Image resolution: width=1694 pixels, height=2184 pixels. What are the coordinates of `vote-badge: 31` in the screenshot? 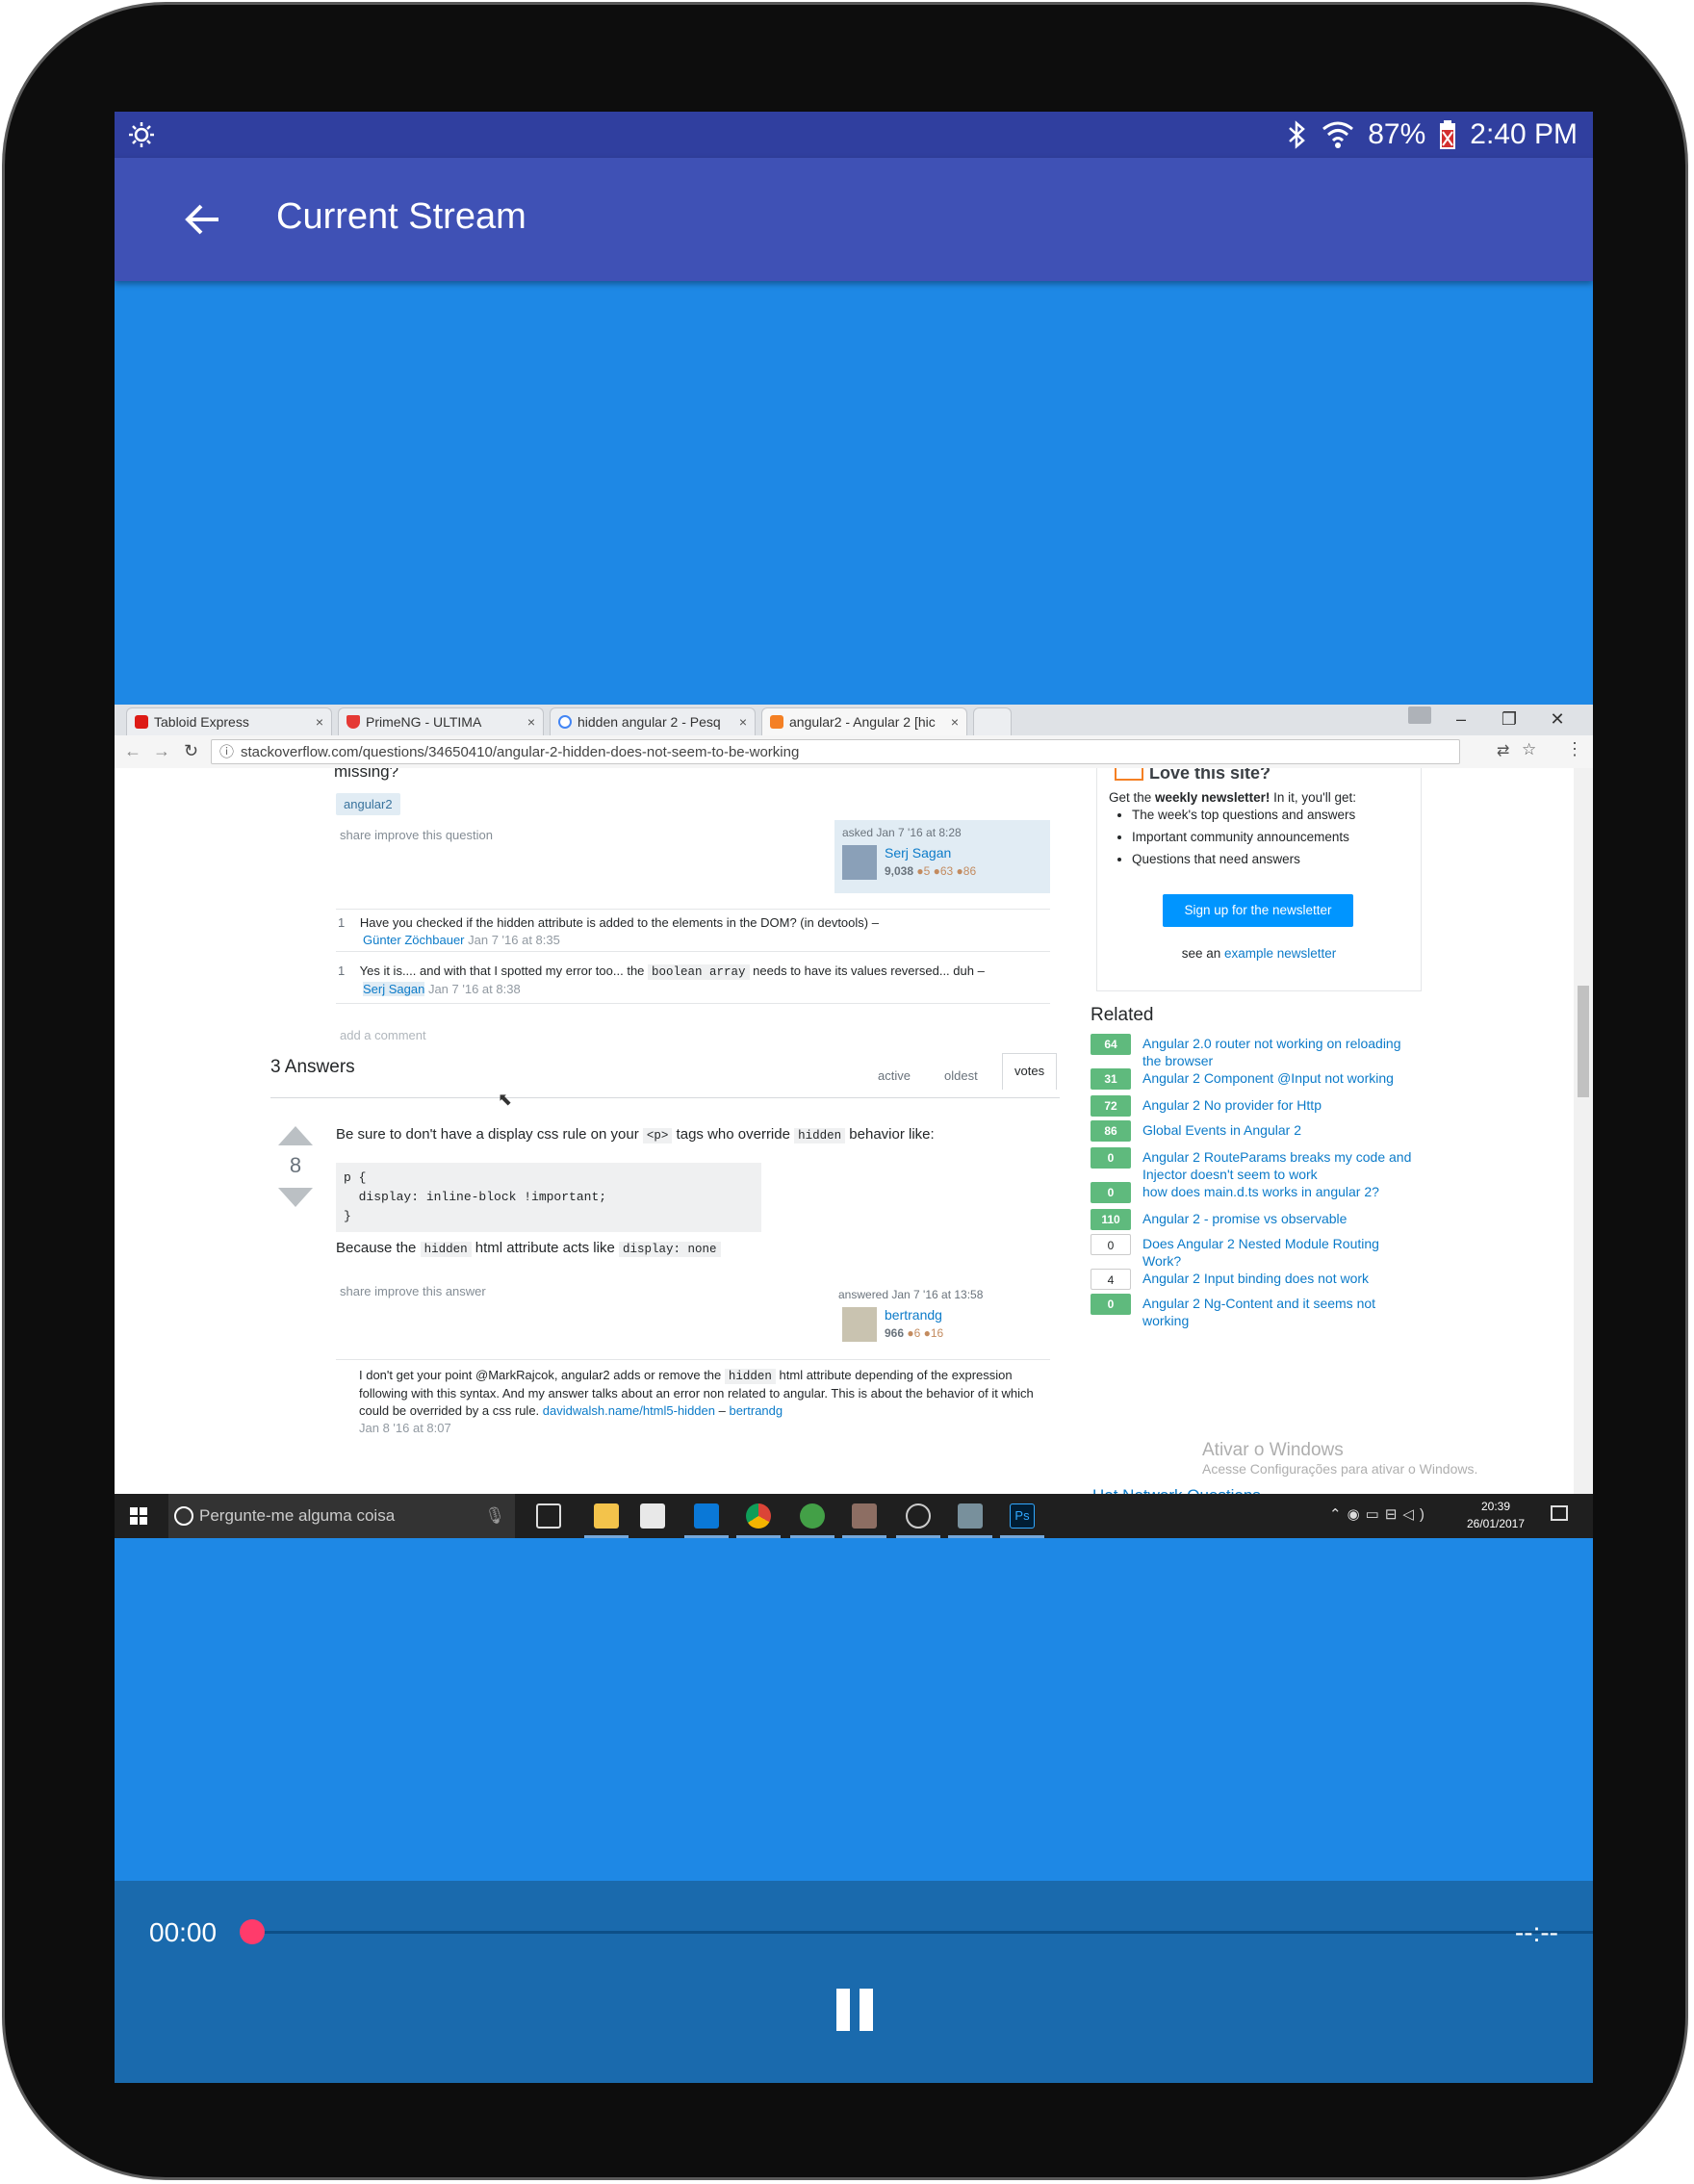 It's located at (1111, 1079).